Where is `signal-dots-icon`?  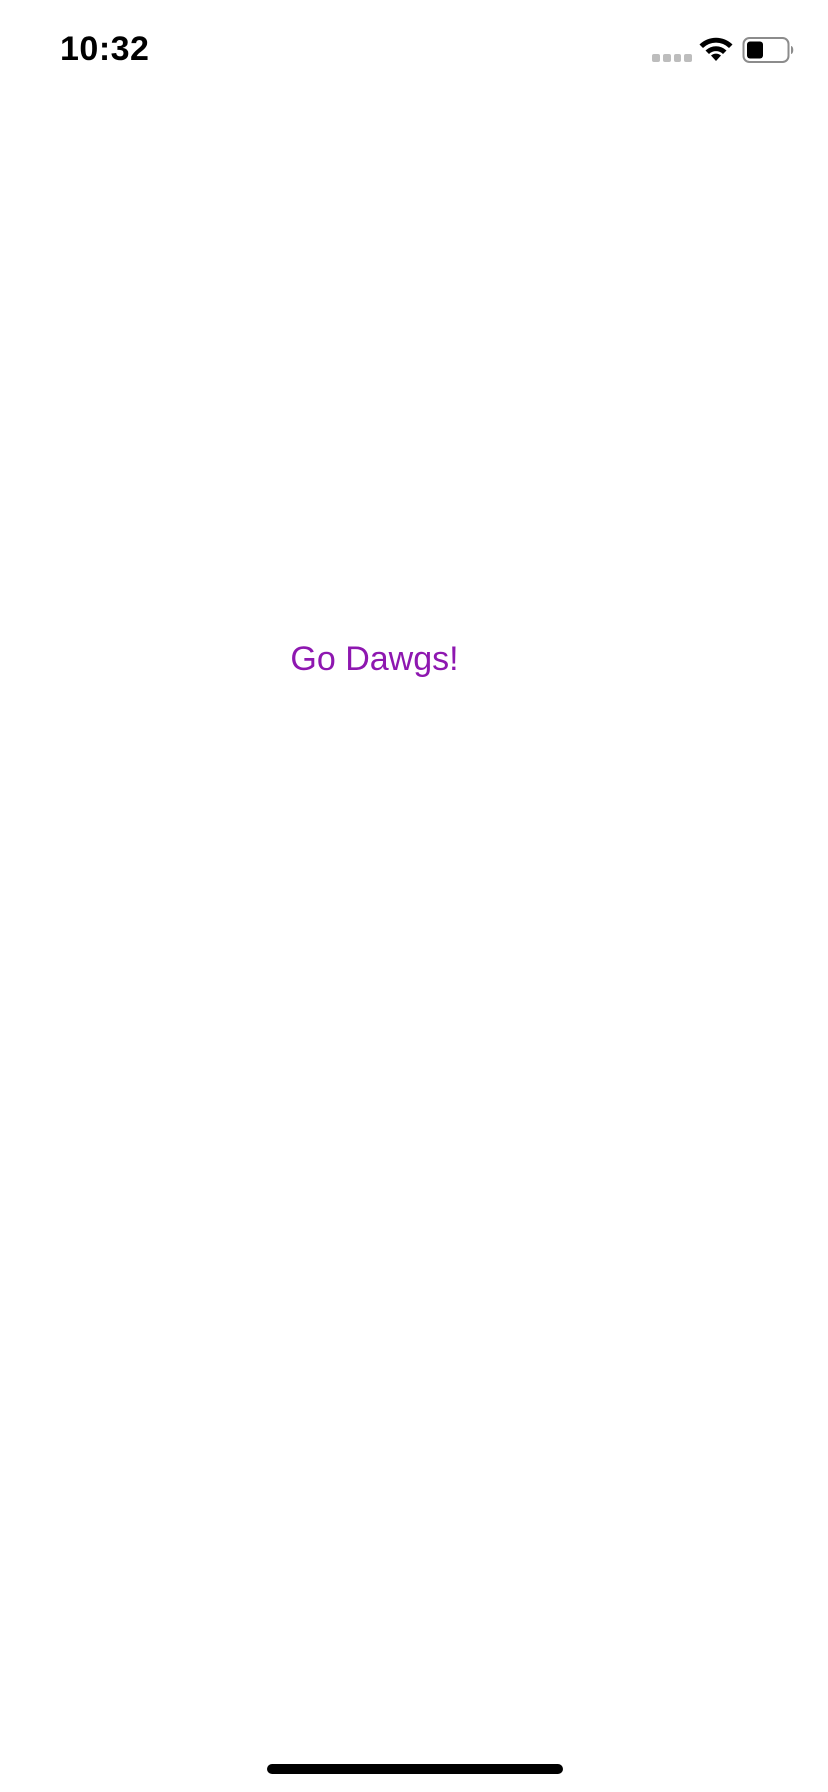
signal-dots-icon is located at coordinates (672, 58).